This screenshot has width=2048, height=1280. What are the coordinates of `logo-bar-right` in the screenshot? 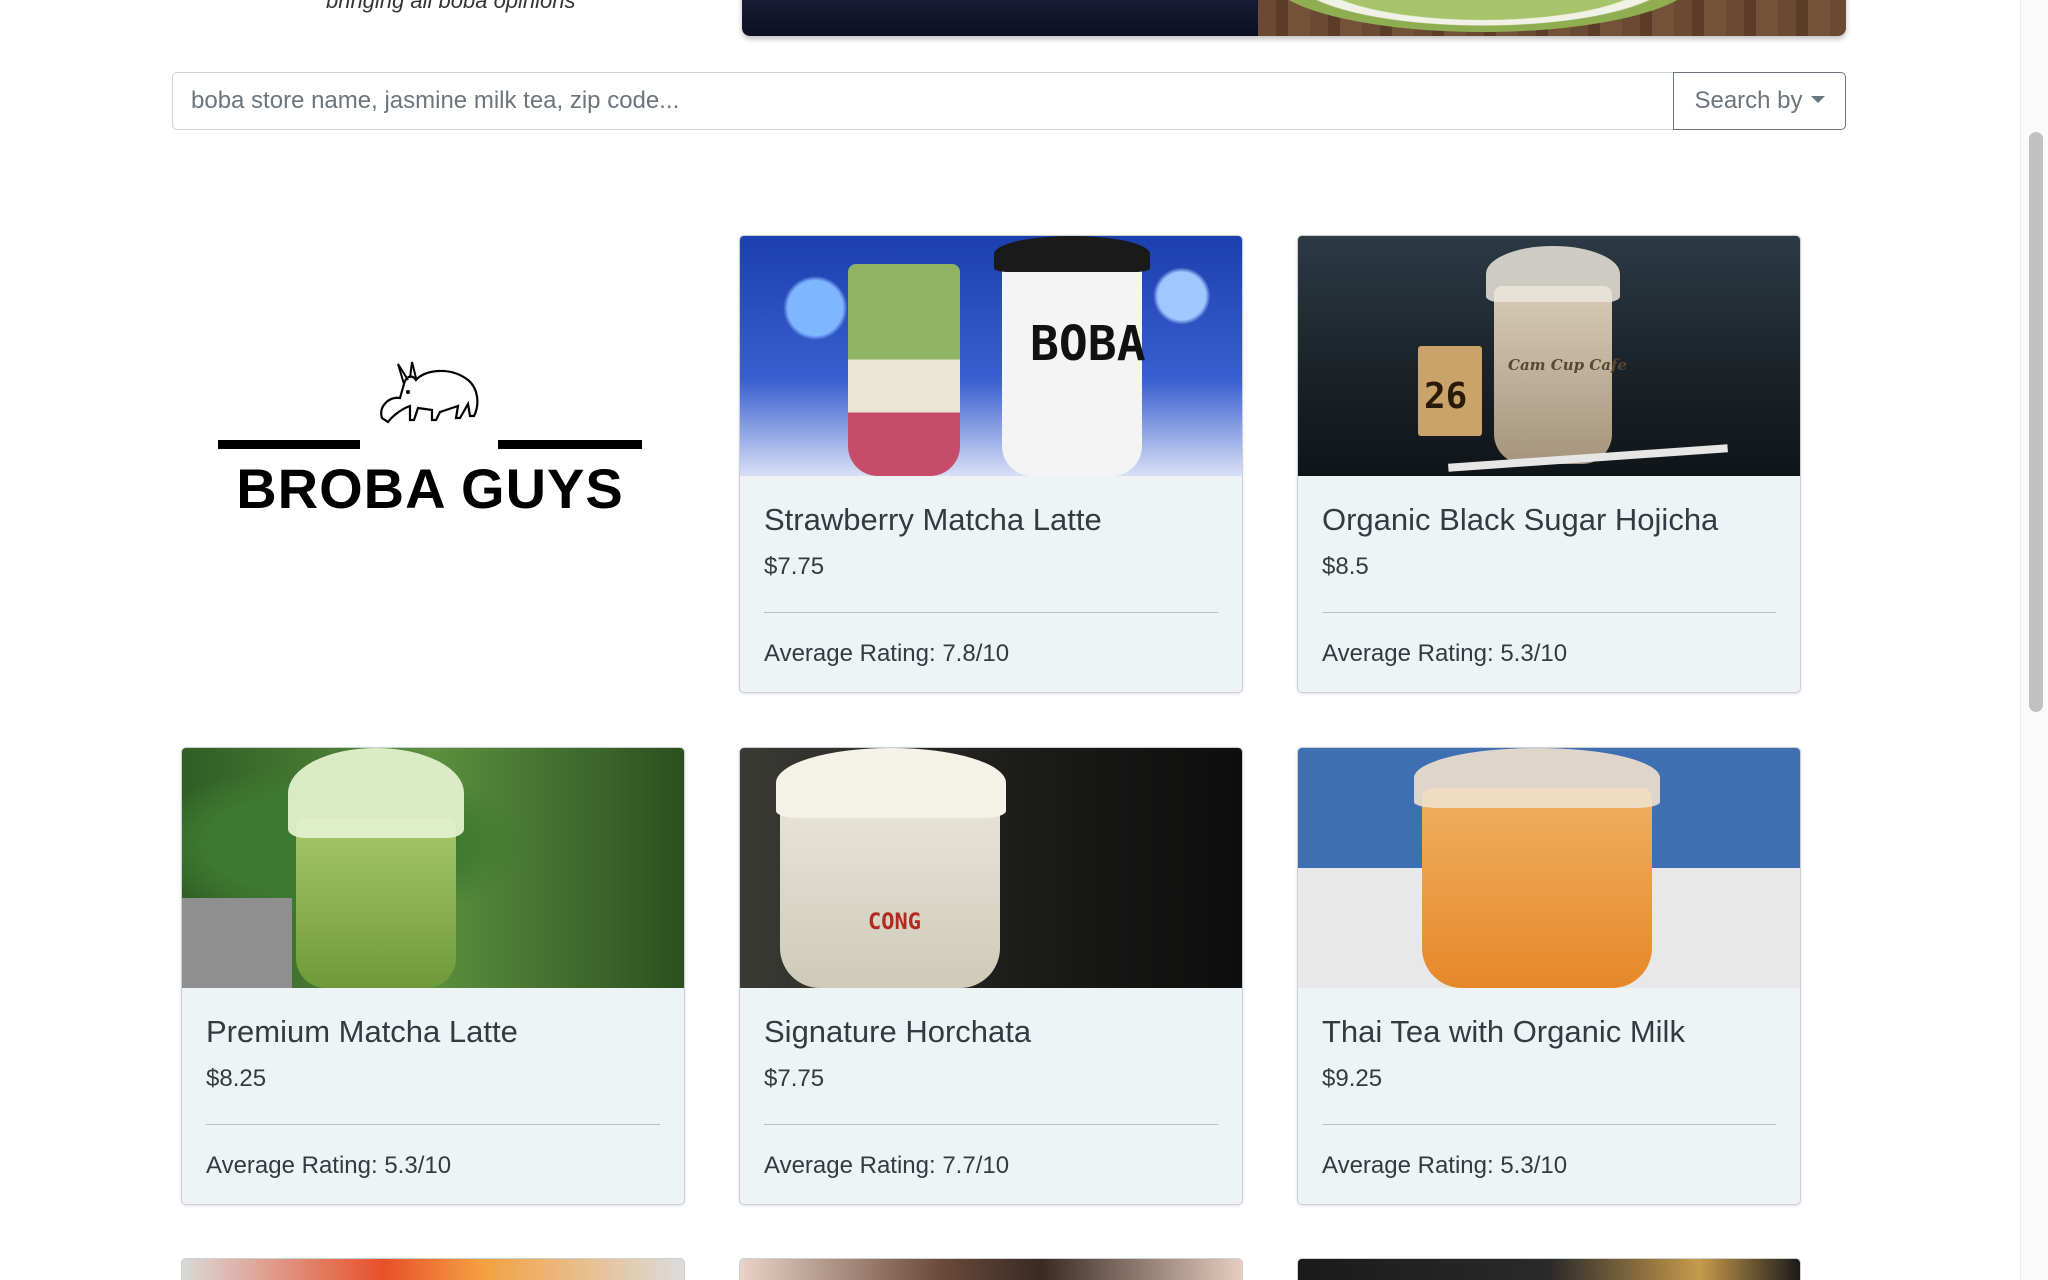 It's located at (570, 444).